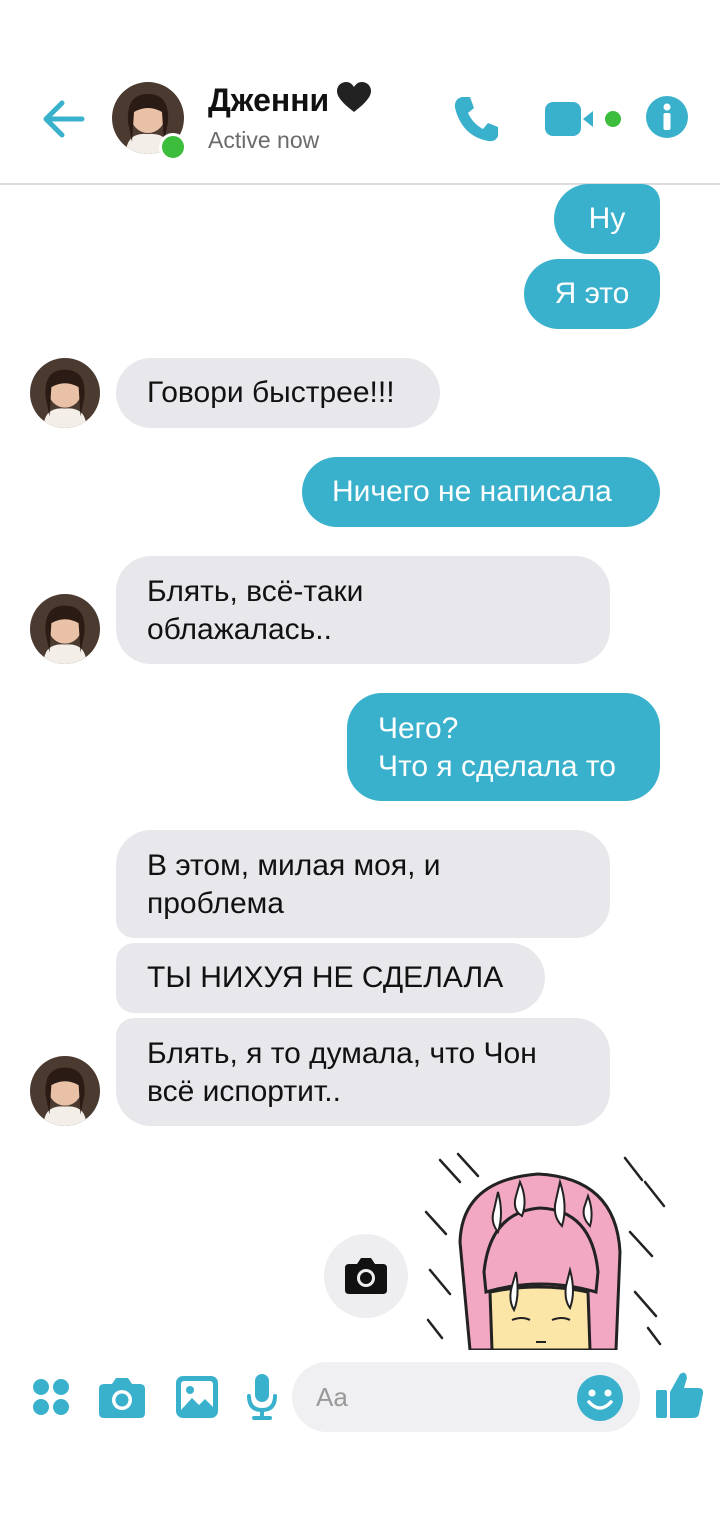  I want to click on message-text: ТЫ НИХУЯ НЕ СДЕЛАЛА, so click(325, 977).